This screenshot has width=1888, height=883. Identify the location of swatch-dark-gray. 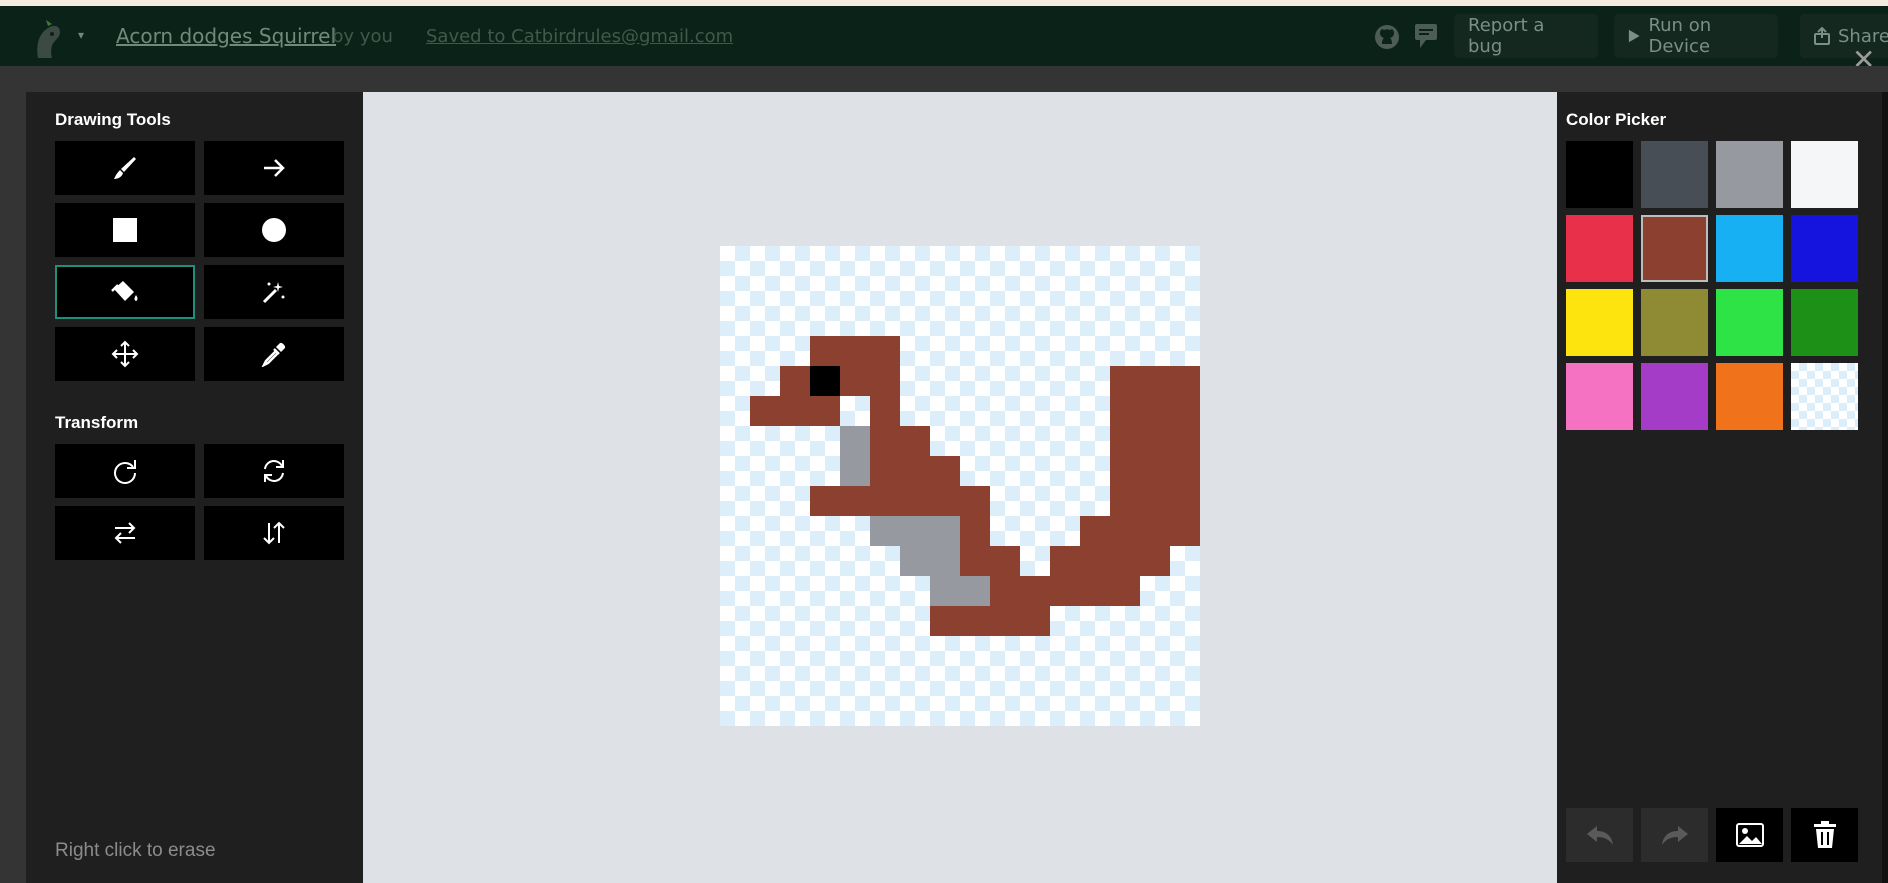
(1674, 174).